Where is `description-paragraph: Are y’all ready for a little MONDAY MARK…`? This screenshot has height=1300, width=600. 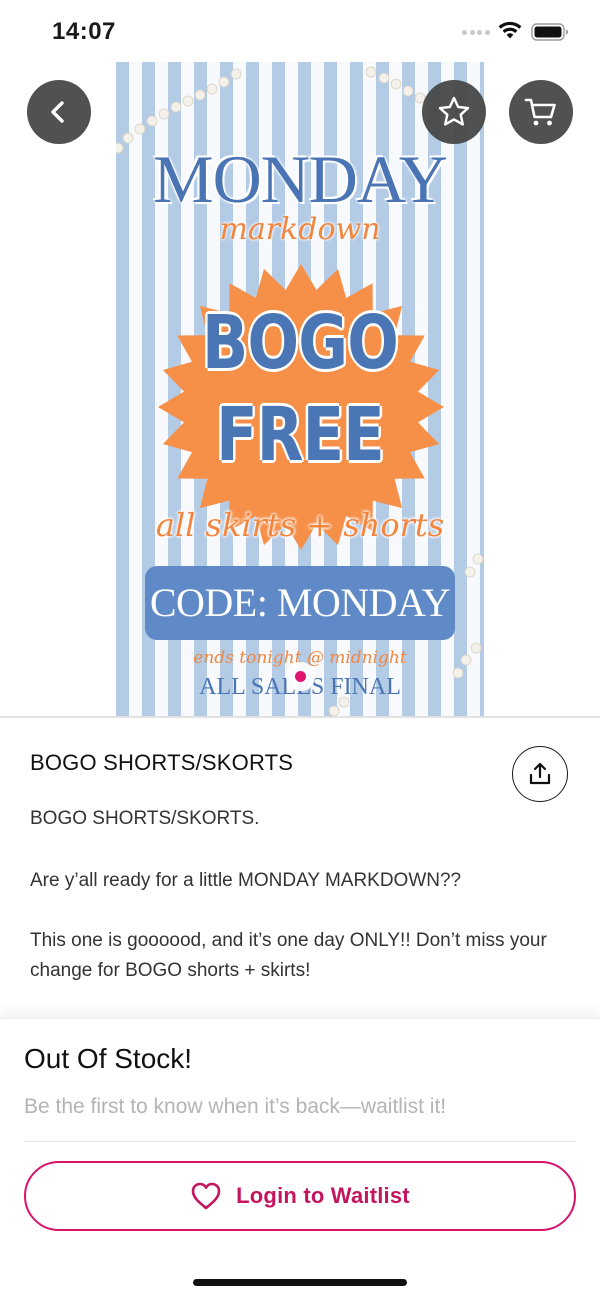
description-paragraph: Are y’all ready for a little MONDAY MARK… is located at coordinates (246, 880).